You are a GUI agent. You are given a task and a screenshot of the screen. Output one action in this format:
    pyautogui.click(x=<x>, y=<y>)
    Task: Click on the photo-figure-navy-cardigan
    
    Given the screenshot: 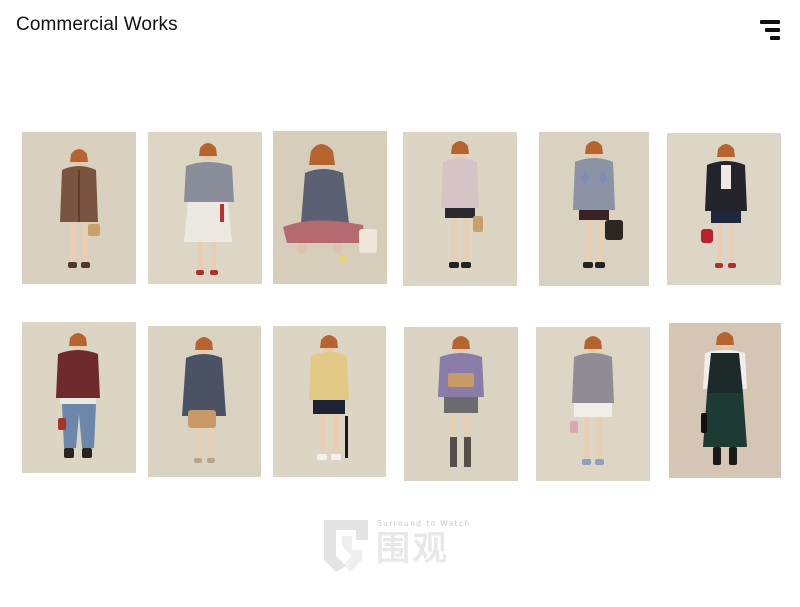 What is the action you would take?
    pyautogui.click(x=204, y=401)
    